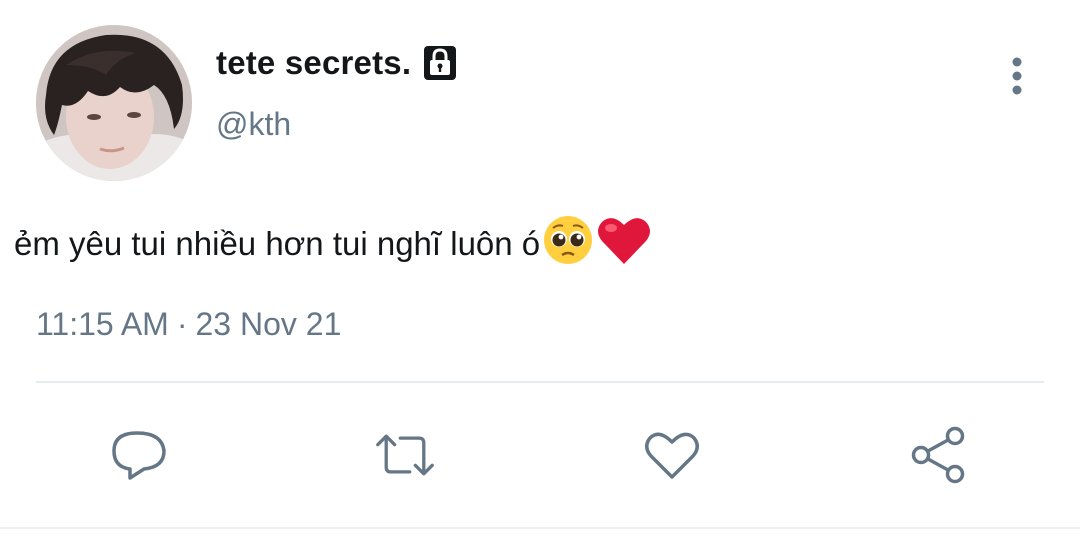  I want to click on tweet-body: ẻm yêu tui nhiều hơn tui nghĩ luôn ó, so click(333, 244).